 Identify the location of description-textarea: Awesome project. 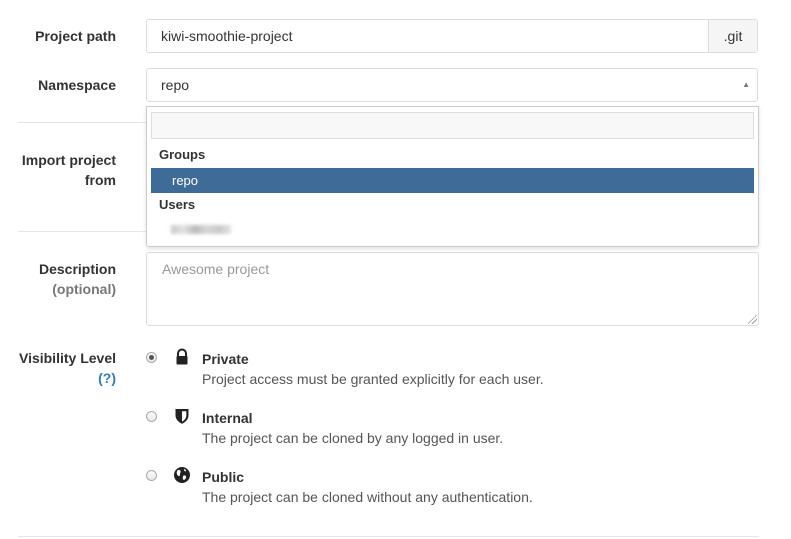
(452, 289).